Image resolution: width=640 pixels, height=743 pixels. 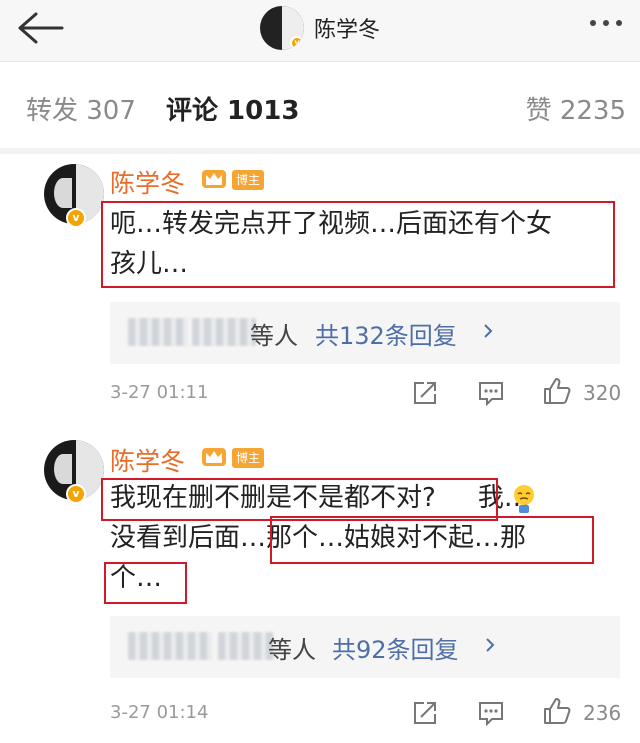 What do you see at coordinates (576, 108) in the screenshot?
I see `tab-likes: 赞 2235` at bounding box center [576, 108].